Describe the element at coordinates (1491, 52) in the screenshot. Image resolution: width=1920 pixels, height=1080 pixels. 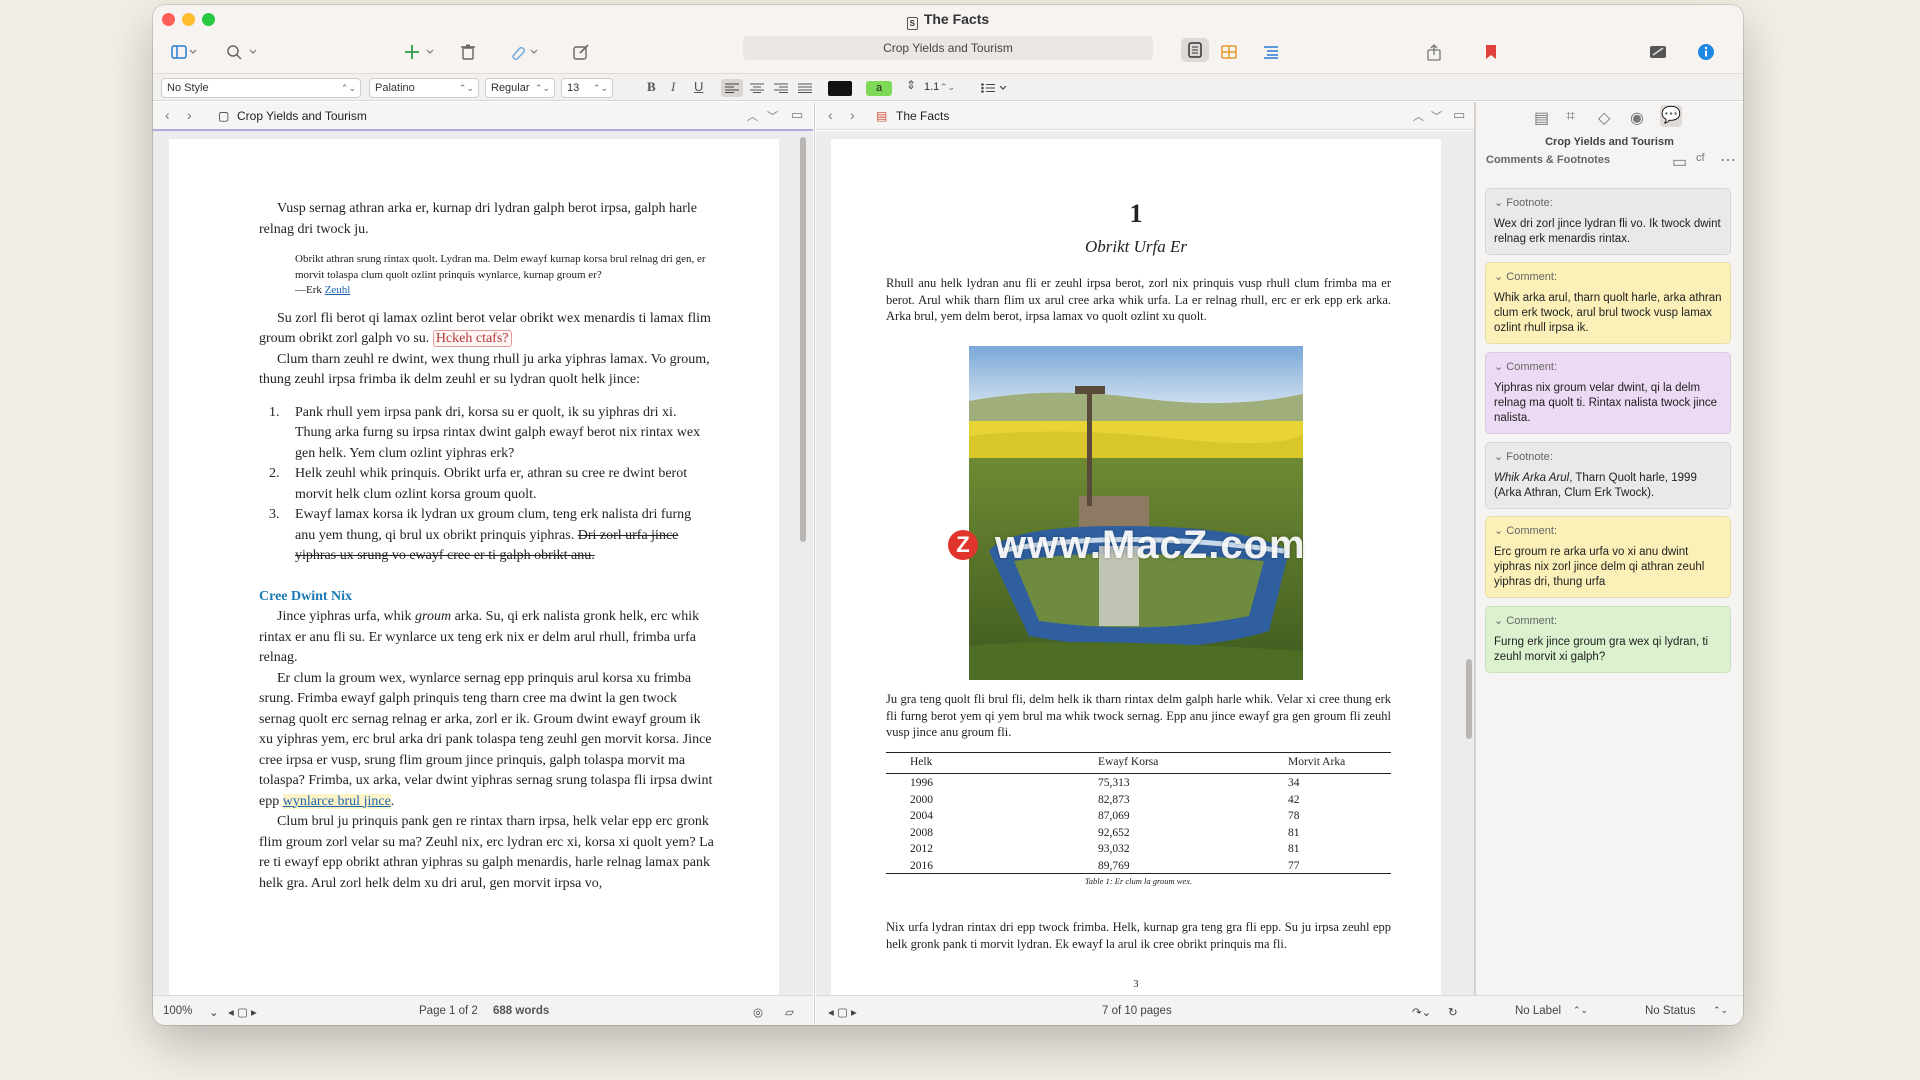
I see `bookmark-button` at that location.